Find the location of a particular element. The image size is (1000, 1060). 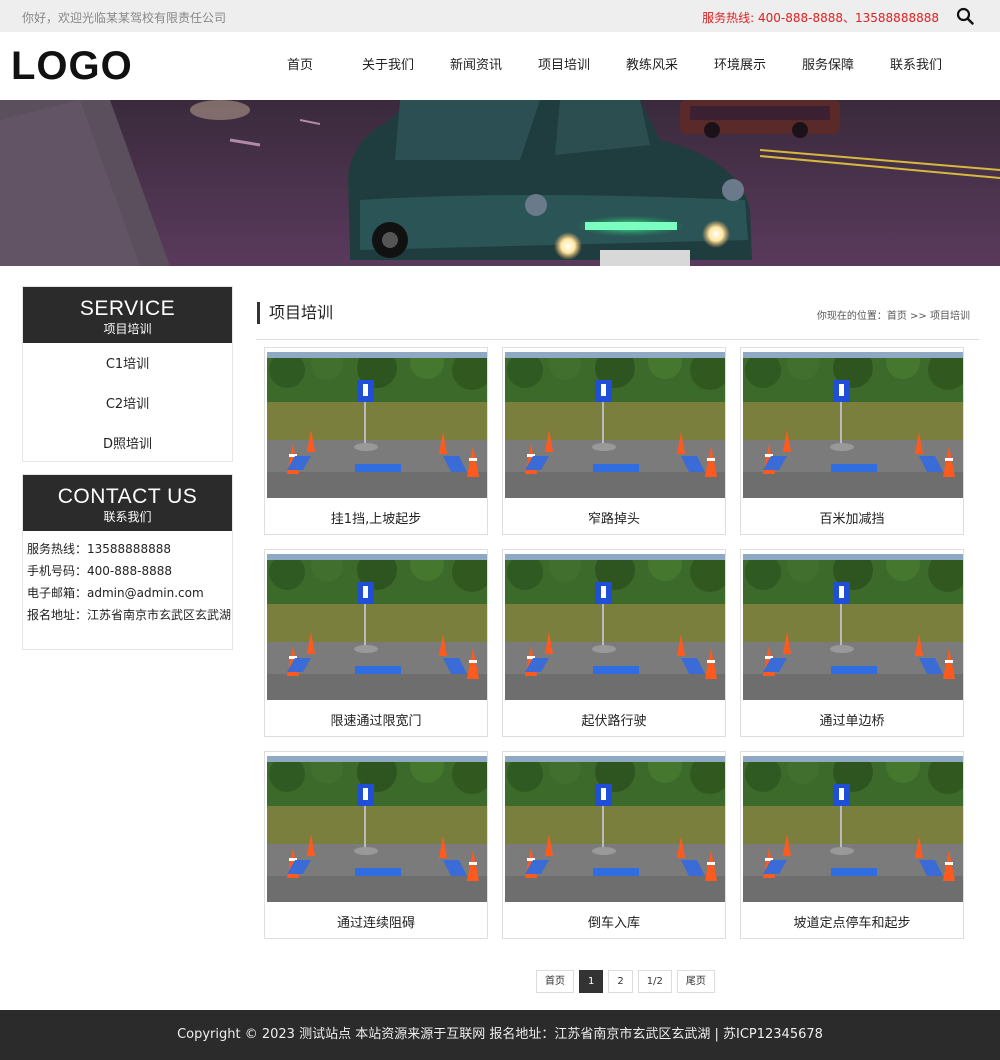

contact-title-cn: 联系我们 is located at coordinates (127, 517).